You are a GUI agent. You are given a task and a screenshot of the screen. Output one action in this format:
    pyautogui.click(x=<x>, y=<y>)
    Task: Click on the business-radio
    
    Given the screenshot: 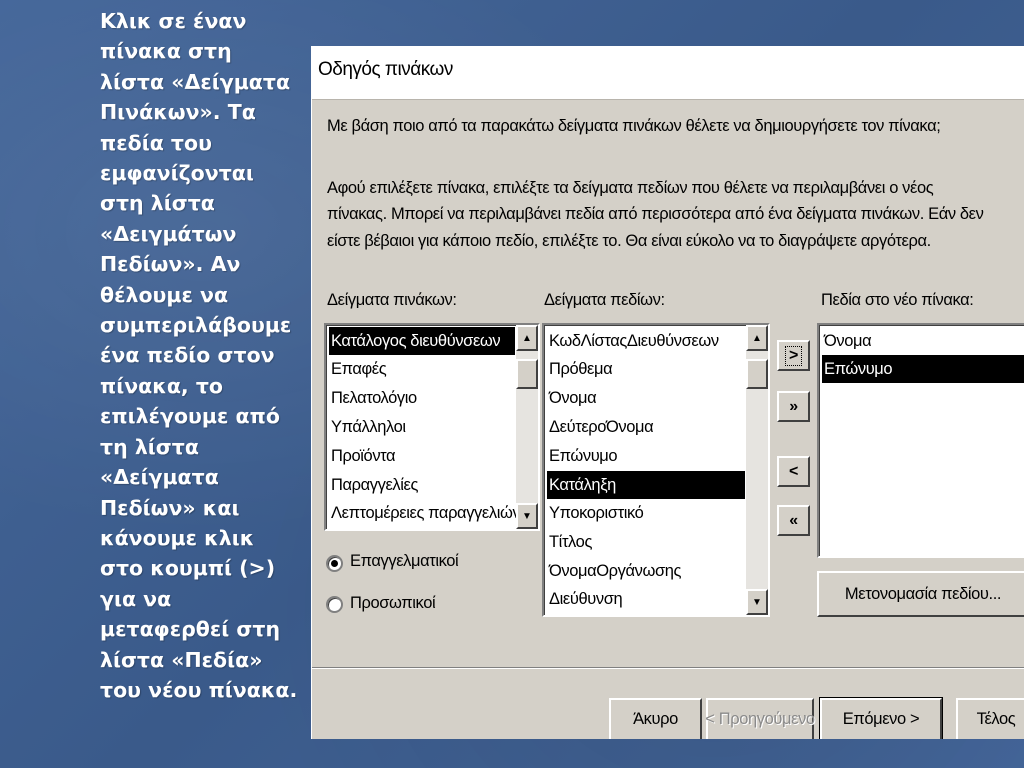 What is the action you would take?
    pyautogui.click(x=334, y=563)
    